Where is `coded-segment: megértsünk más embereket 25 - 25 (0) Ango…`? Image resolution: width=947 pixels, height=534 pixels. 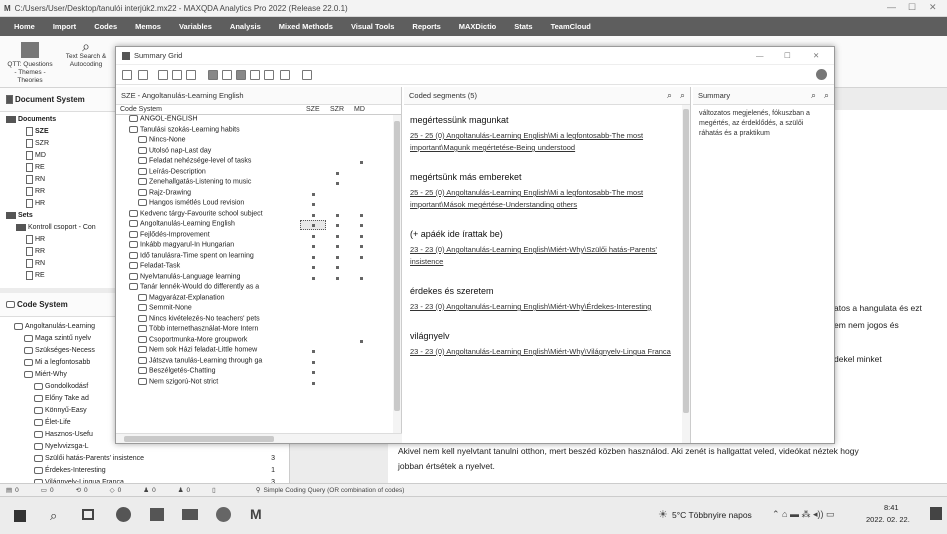 coded-segment: megértsünk más embereket 25 - 25 (0) Ango… is located at coordinates (544, 191).